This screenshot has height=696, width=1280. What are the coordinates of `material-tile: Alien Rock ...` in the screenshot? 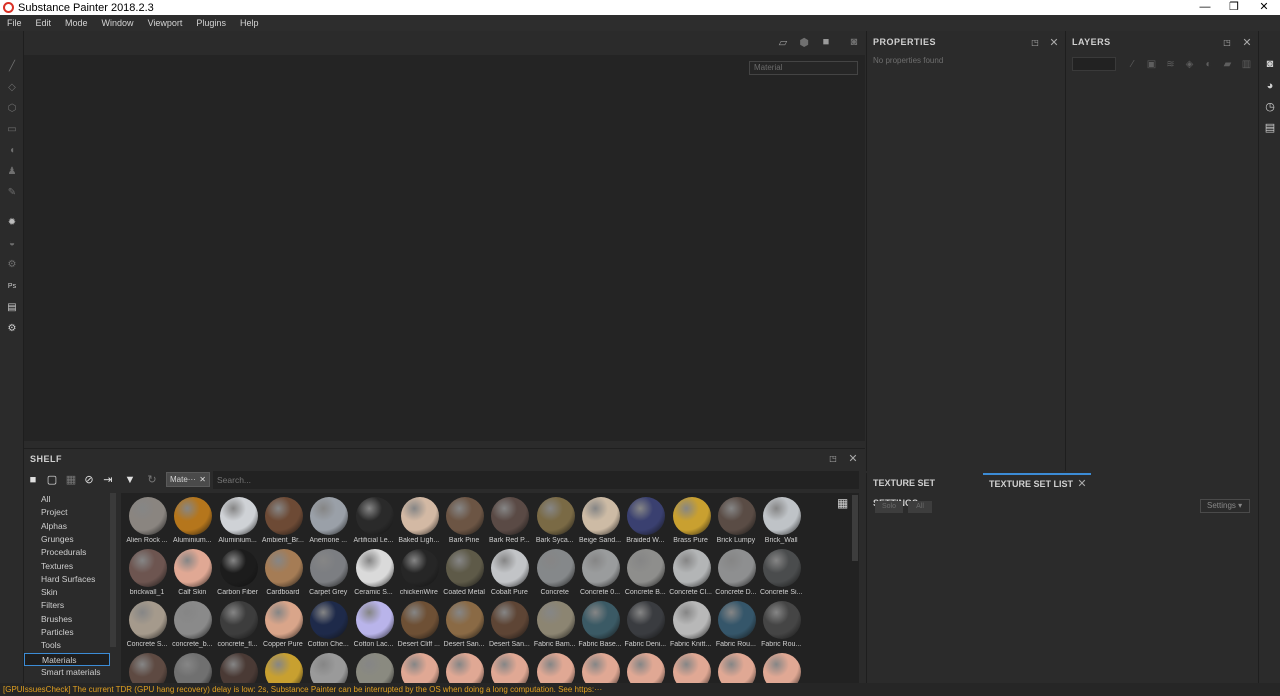 It's located at (147, 521).